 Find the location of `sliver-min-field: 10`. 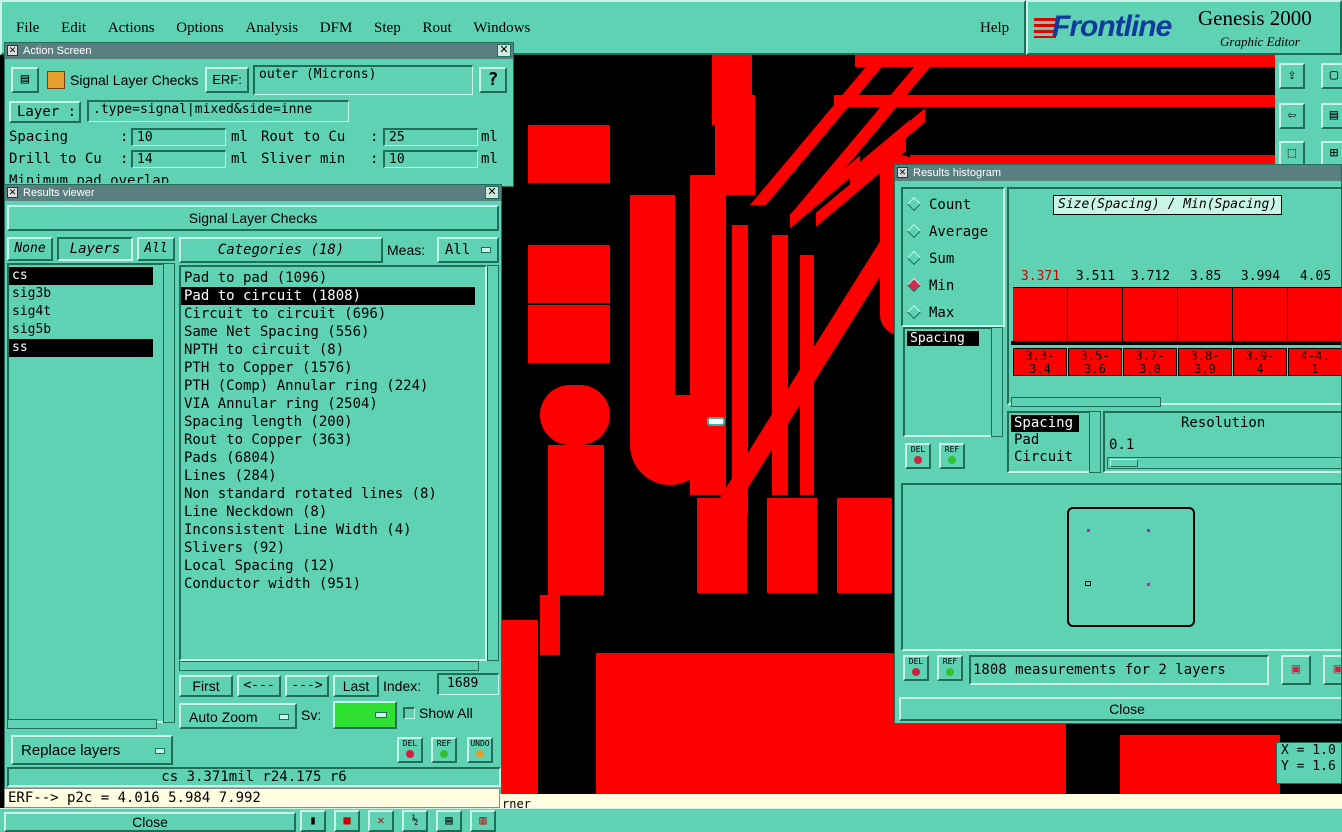

sliver-min-field: 10 is located at coordinates (430, 159).